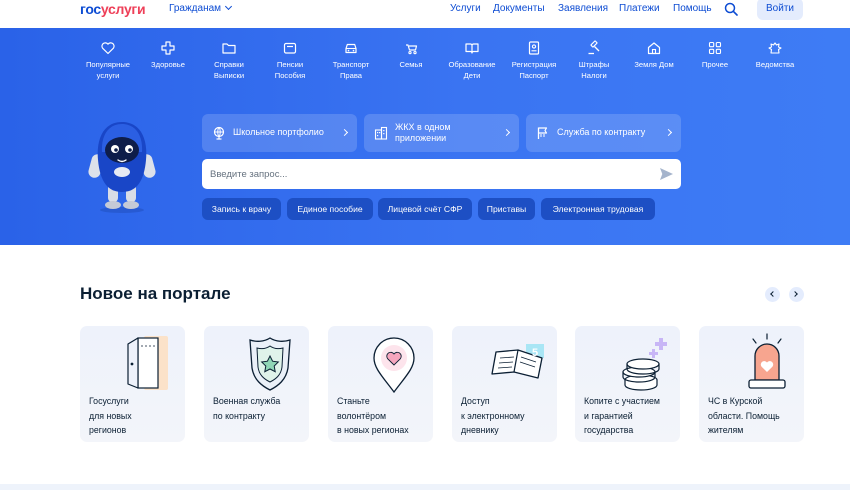 The image size is (850, 490). Describe the element at coordinates (229, 70) in the screenshot. I see `category-label: Справки Выписки` at that location.